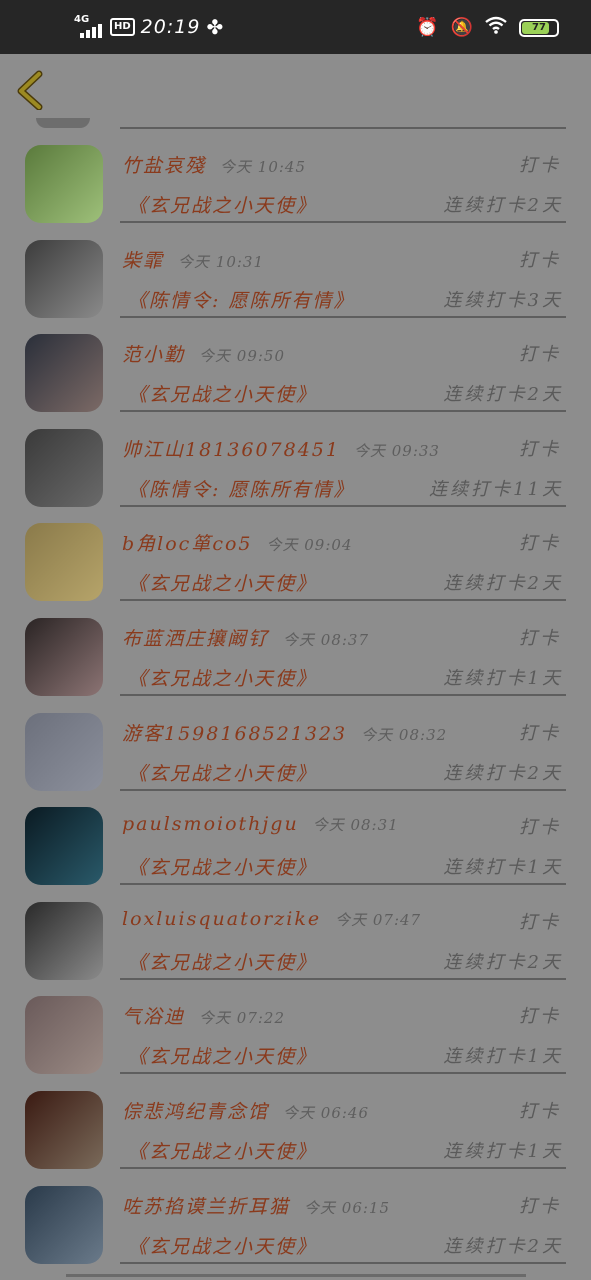  What do you see at coordinates (164, 164) in the screenshot?
I see `user-name: 竹盐哀殘` at bounding box center [164, 164].